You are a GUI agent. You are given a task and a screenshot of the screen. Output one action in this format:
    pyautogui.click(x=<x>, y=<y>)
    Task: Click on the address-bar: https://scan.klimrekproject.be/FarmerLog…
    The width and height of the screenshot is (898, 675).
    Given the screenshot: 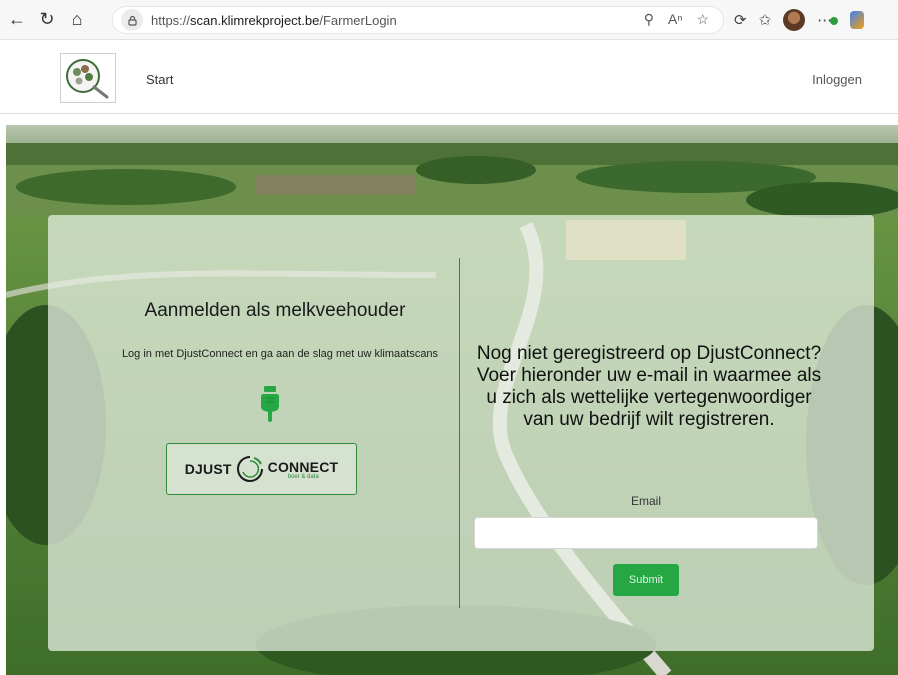 What is the action you would take?
    pyautogui.click(x=418, y=20)
    